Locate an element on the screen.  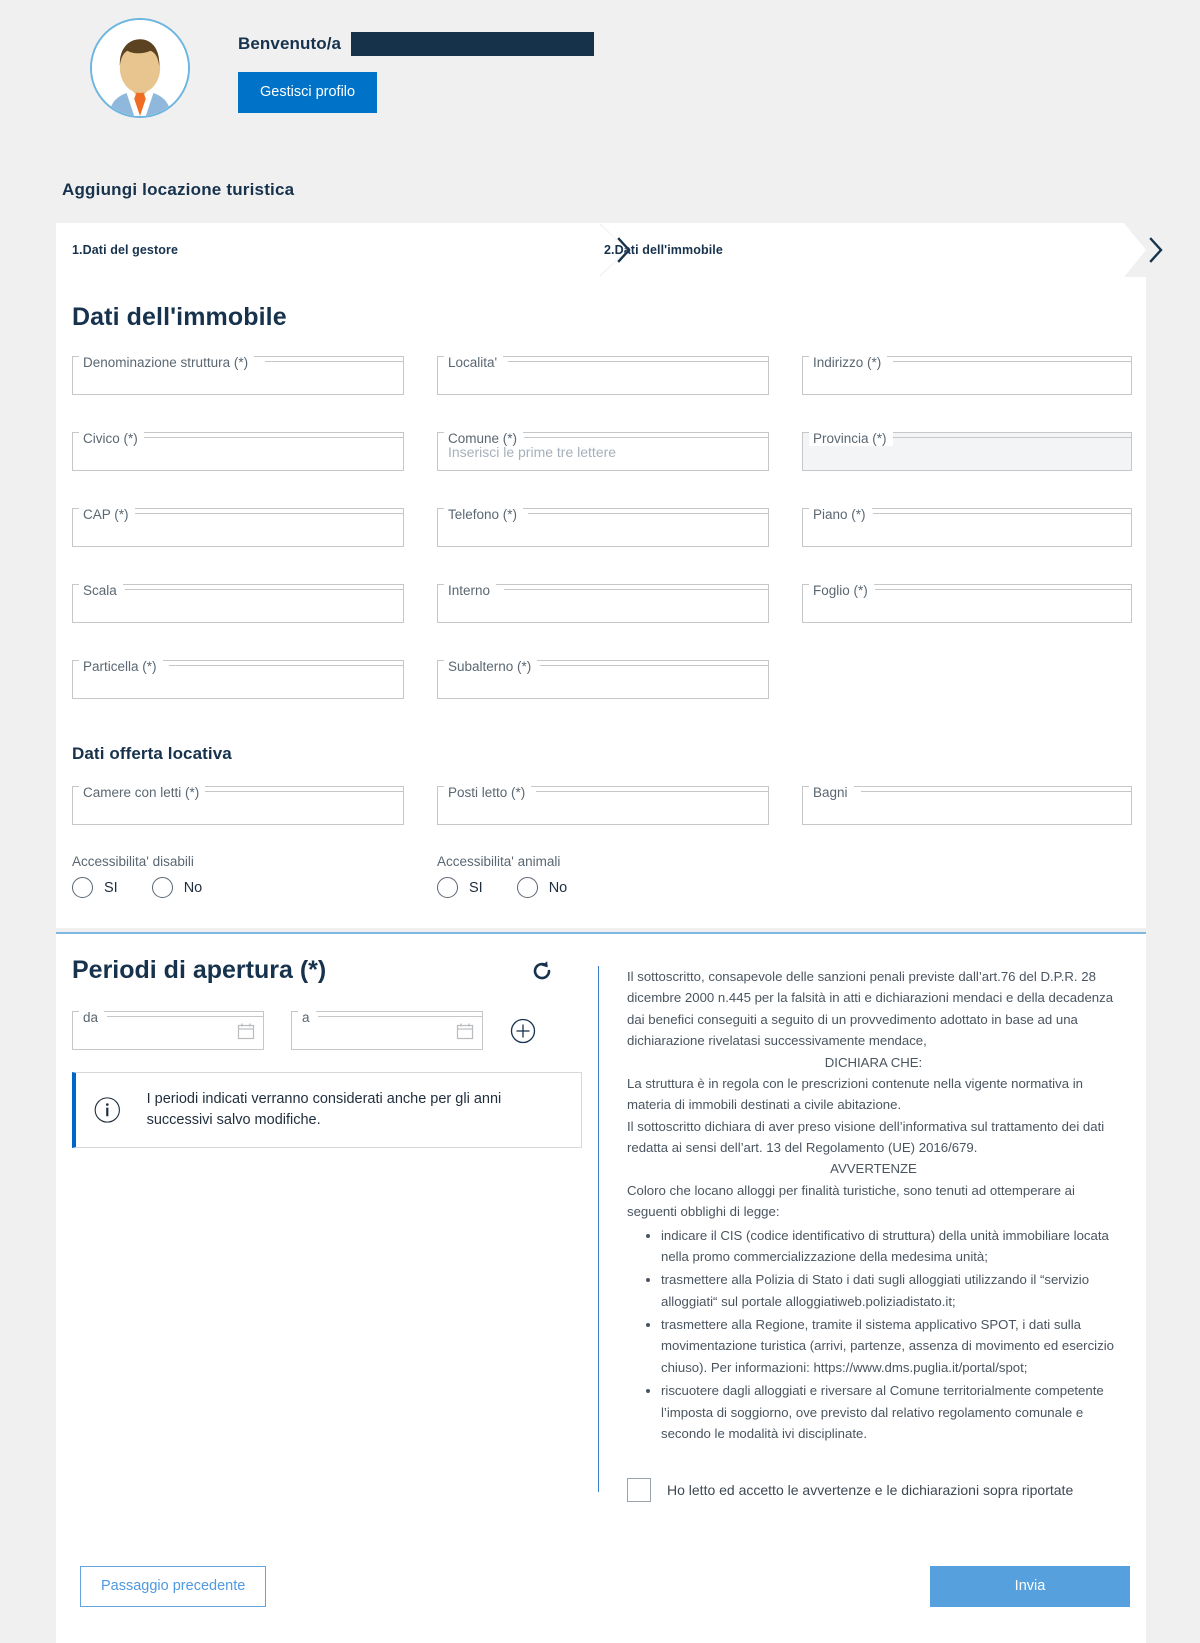
stepper-step-2-label: 2.Dati dell'immobile is located at coordinates (663, 250).